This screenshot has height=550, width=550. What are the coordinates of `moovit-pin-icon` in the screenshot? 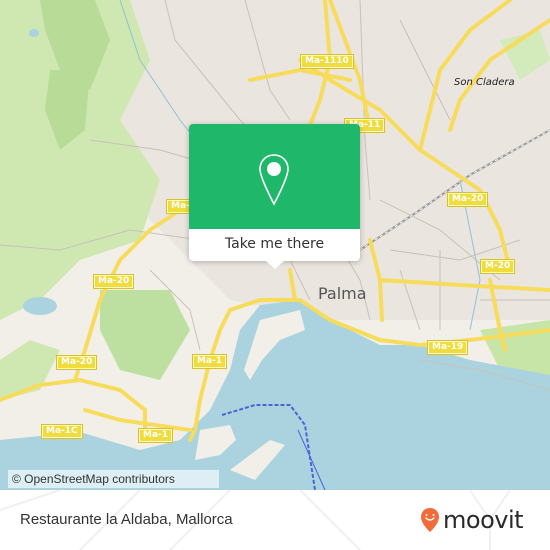 It's located at (430, 520).